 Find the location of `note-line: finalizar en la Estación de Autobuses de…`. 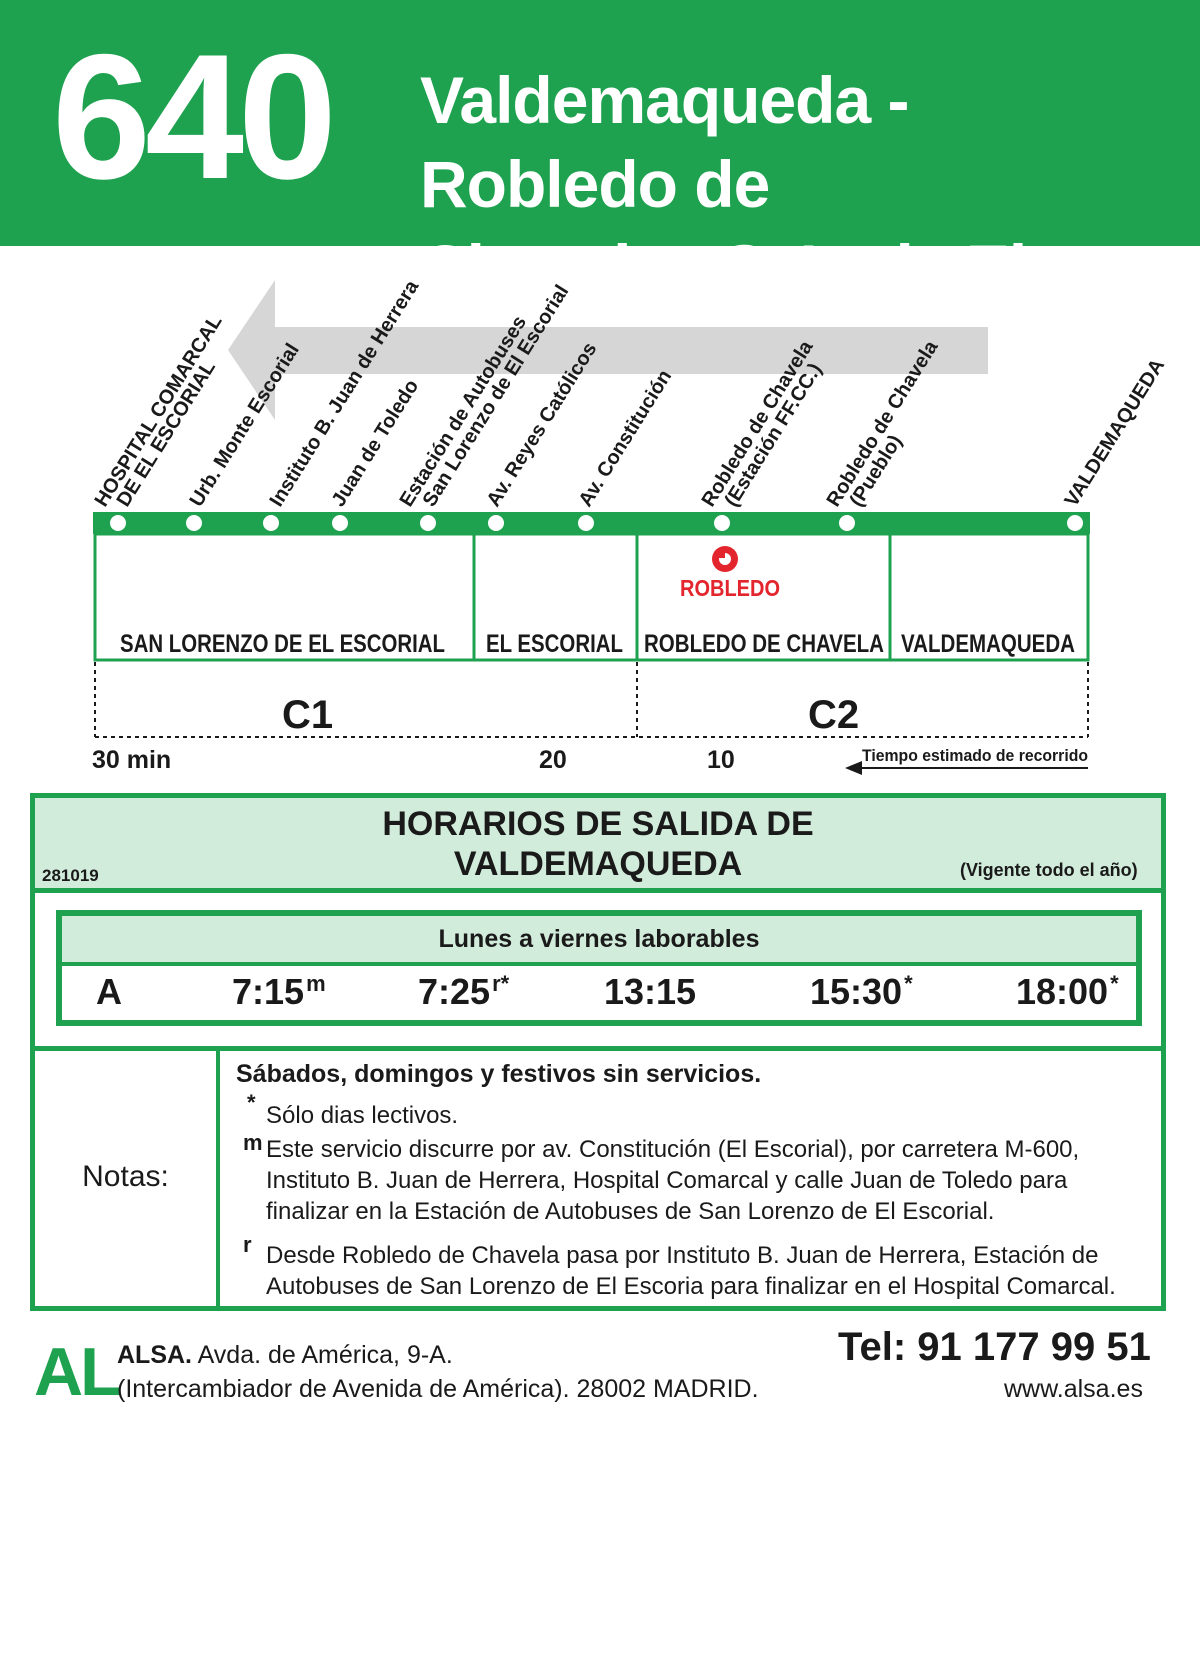

note-line: finalizar en la Estación de Autobuses de… is located at coordinates (630, 1211).